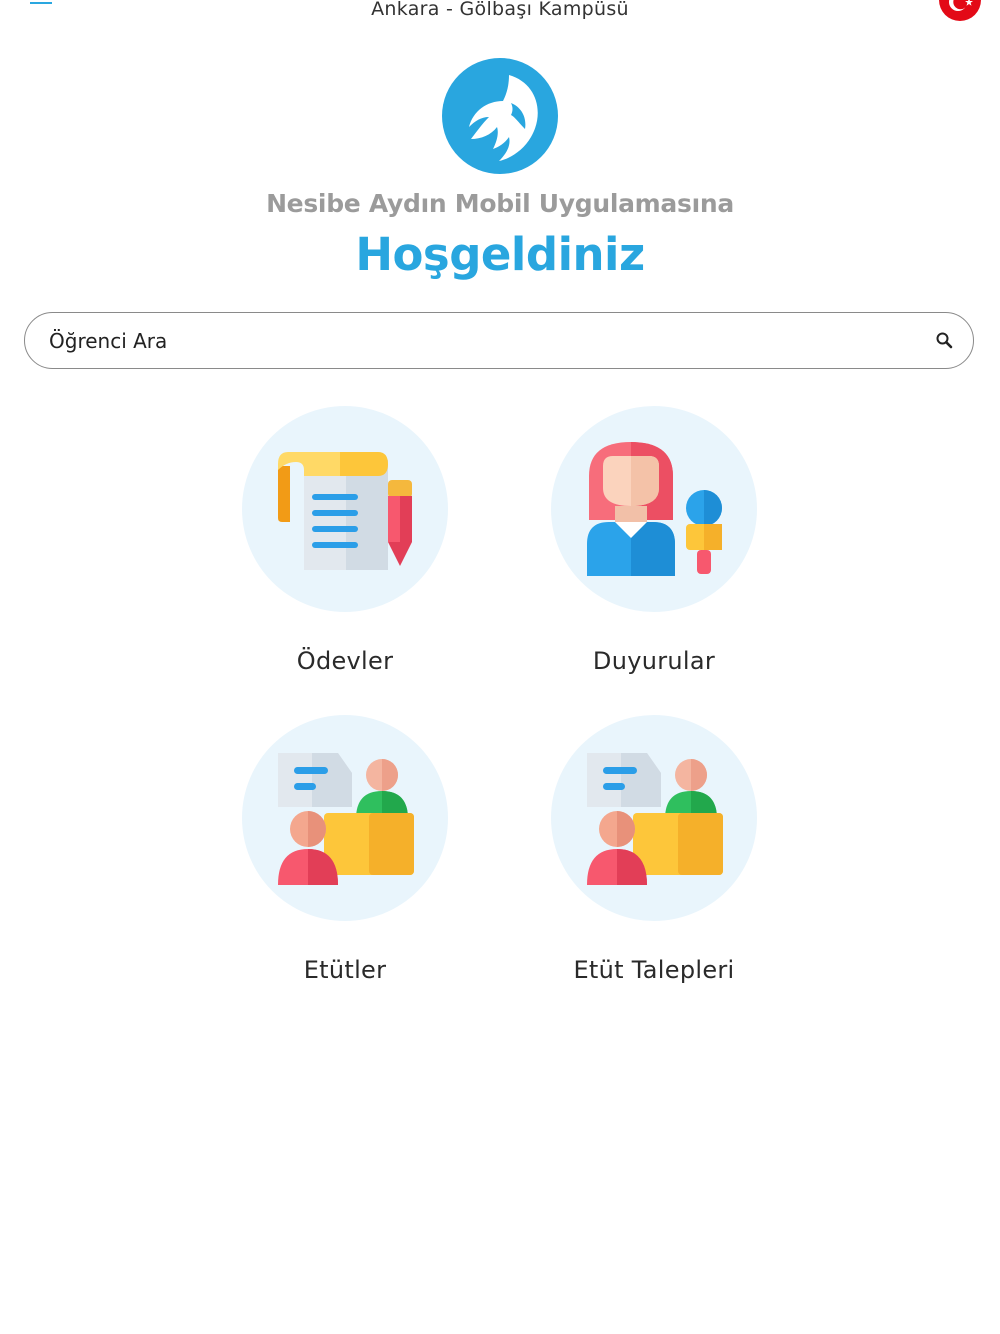 This screenshot has height=1334, width=1000. What do you see at coordinates (500, 254) in the screenshot?
I see `welcome-title: Hoşgeldiniz` at bounding box center [500, 254].